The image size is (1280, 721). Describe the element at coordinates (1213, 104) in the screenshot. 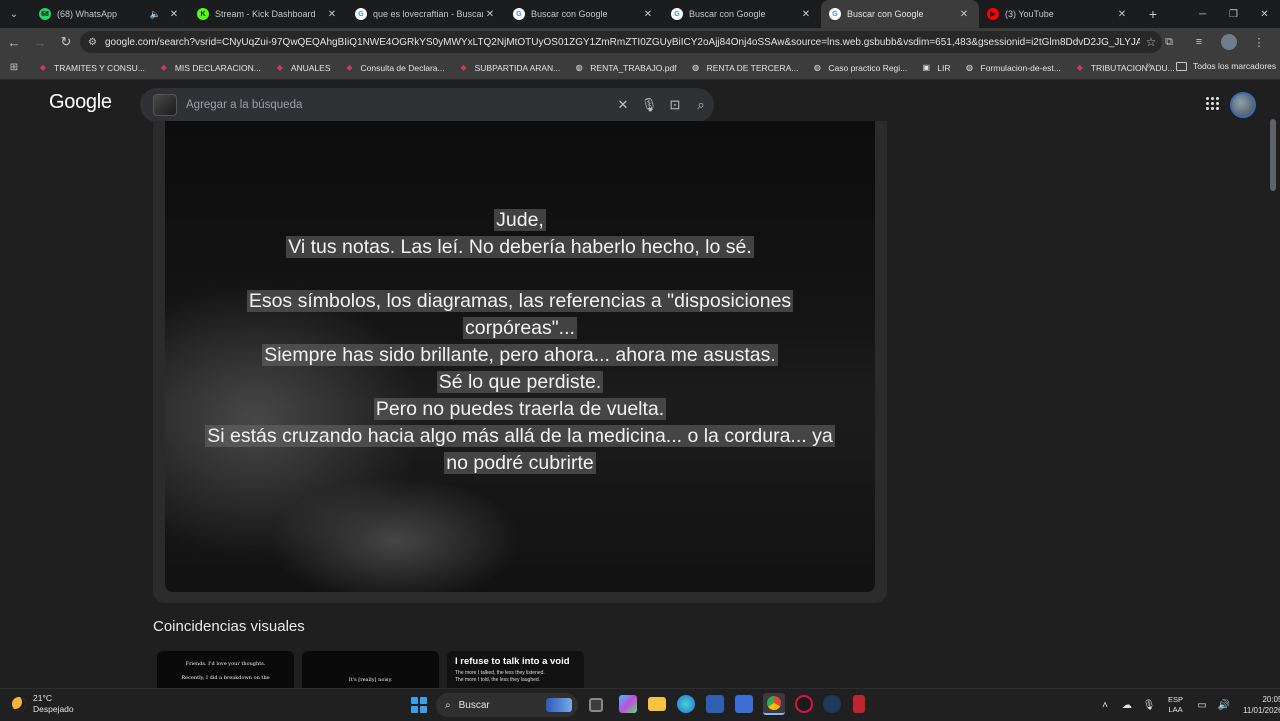

I see `google-apps-icon` at that location.